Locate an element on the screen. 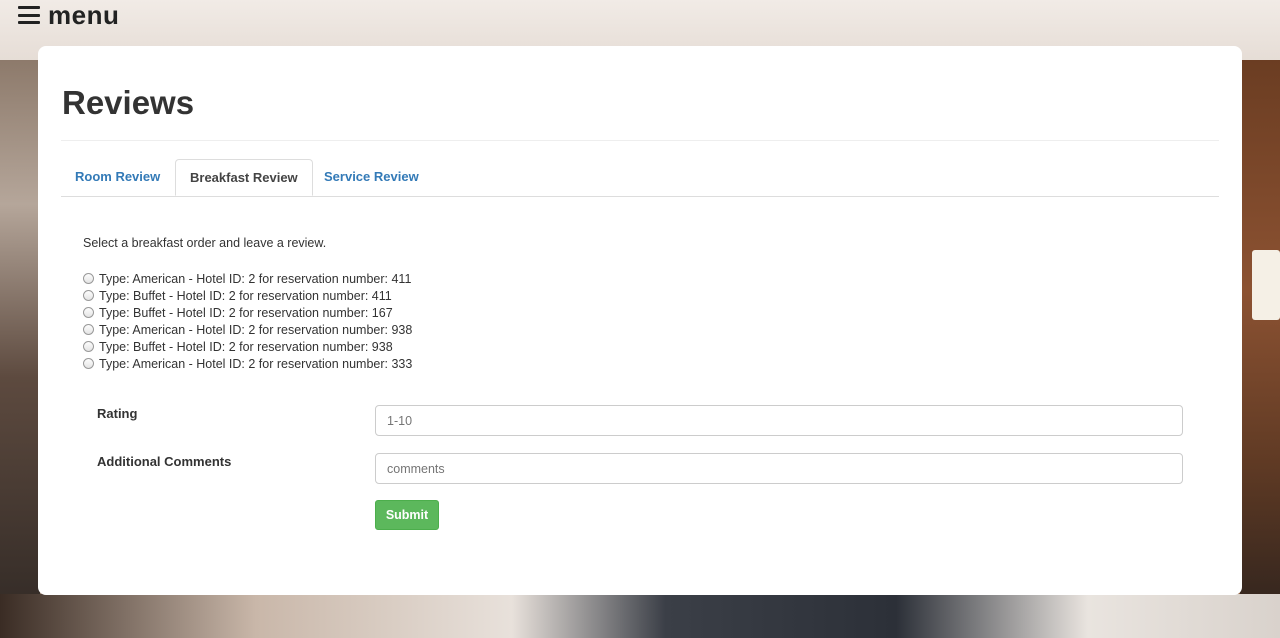 The image size is (1280, 638). menu-toggle: menu is located at coordinates (68, 15).